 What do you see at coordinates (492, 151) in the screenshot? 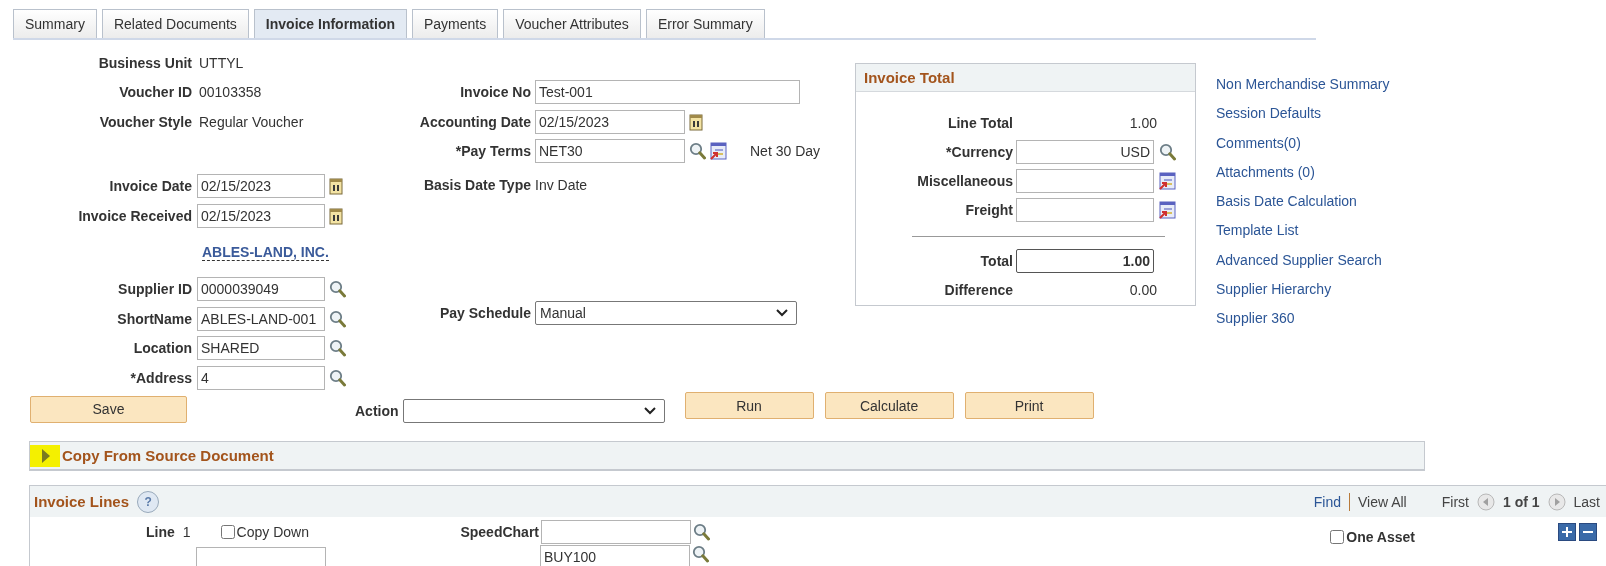
I see `field-label: *Pay Terms` at bounding box center [492, 151].